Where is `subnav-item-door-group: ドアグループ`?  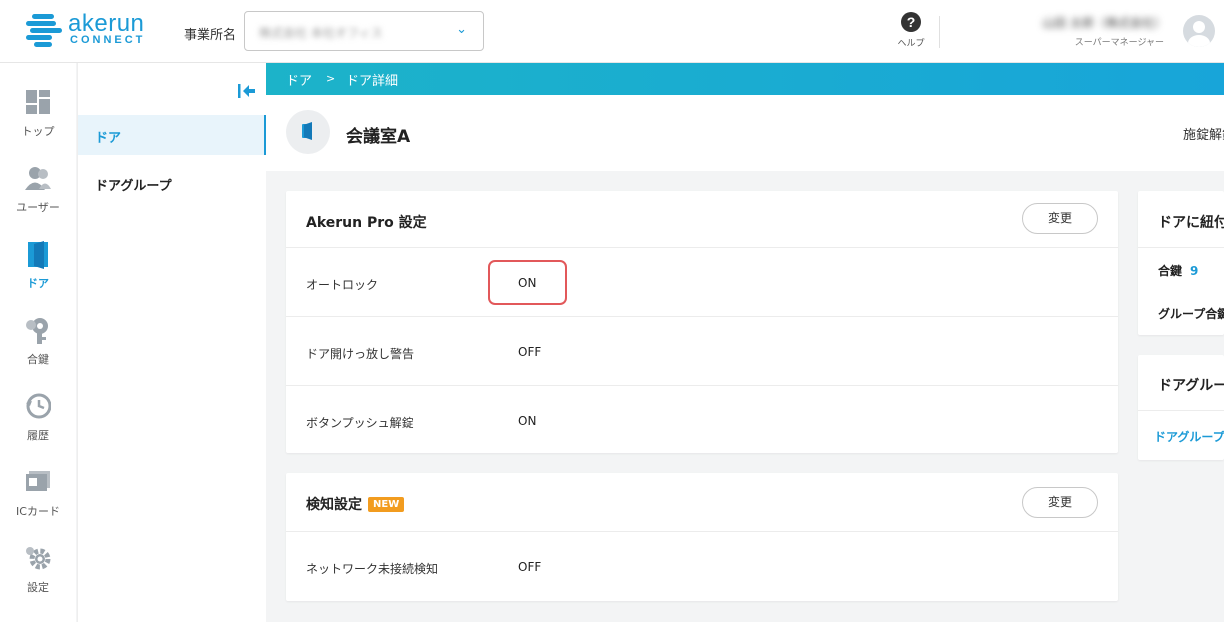
subnav-item-door-group: ドアグループ is located at coordinates (172, 183).